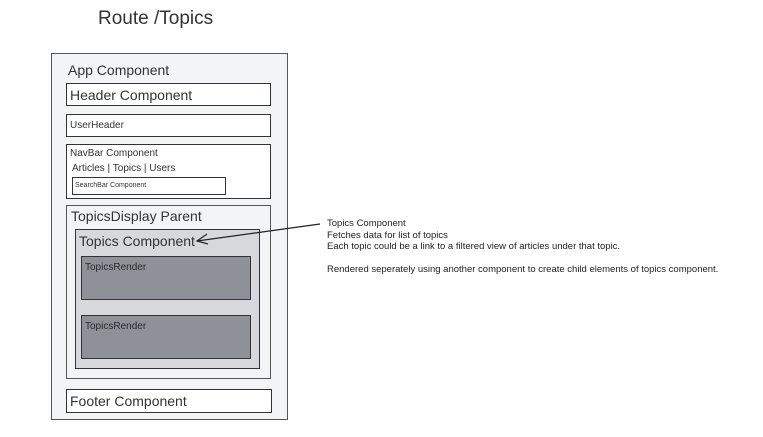 The image size is (763, 437). Describe the element at coordinates (114, 153) in the screenshot. I see `navbar-component-label: NavBar Component` at that location.